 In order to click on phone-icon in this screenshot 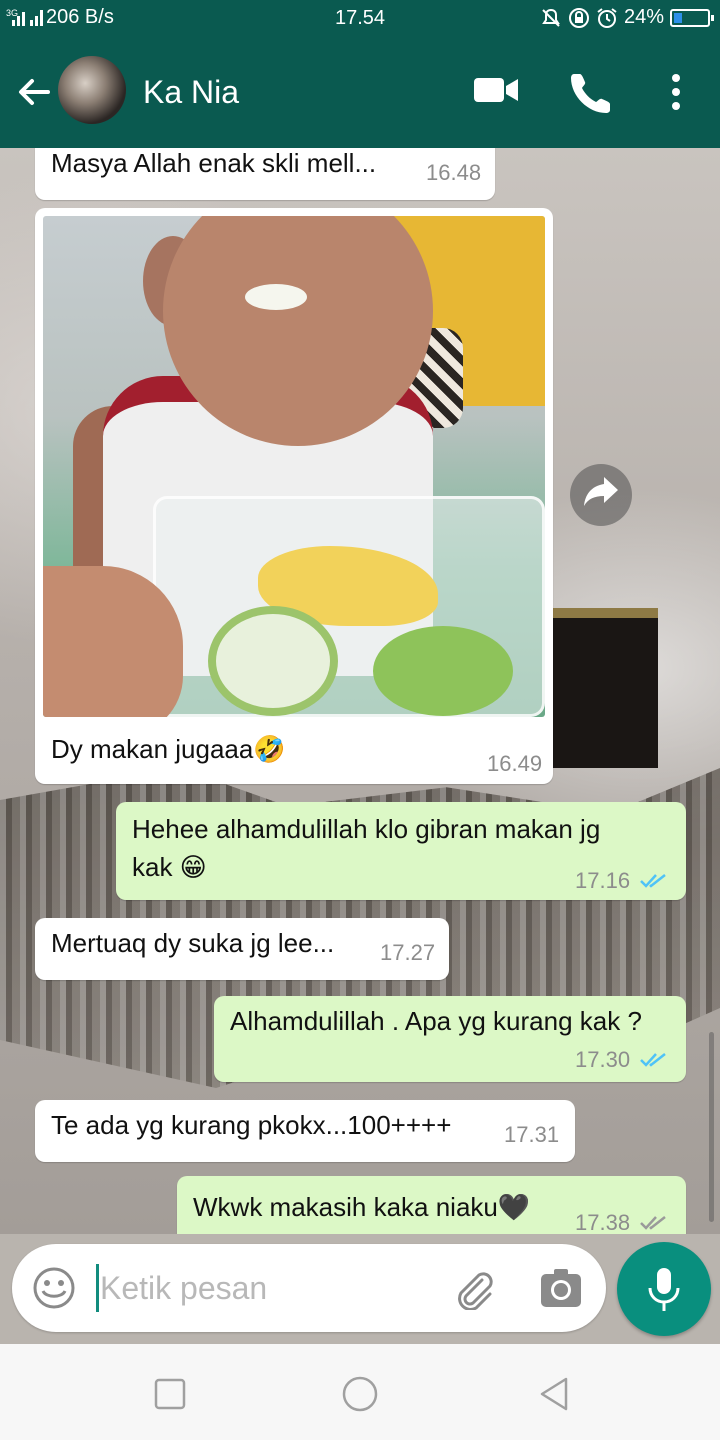, I will do `click(592, 92)`.